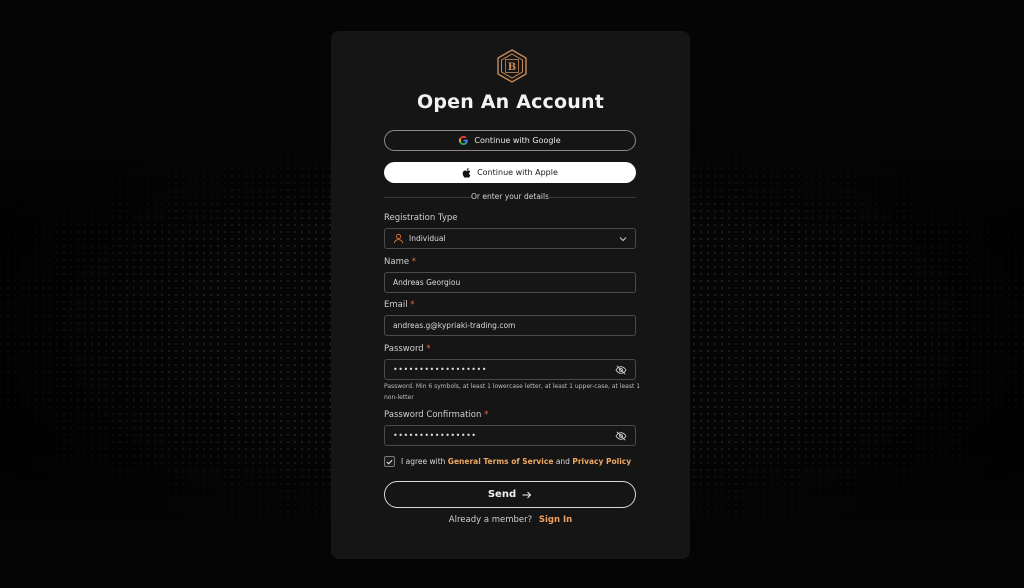 The image size is (1024, 588). I want to click on google-button-label: Continue with Google, so click(517, 140).